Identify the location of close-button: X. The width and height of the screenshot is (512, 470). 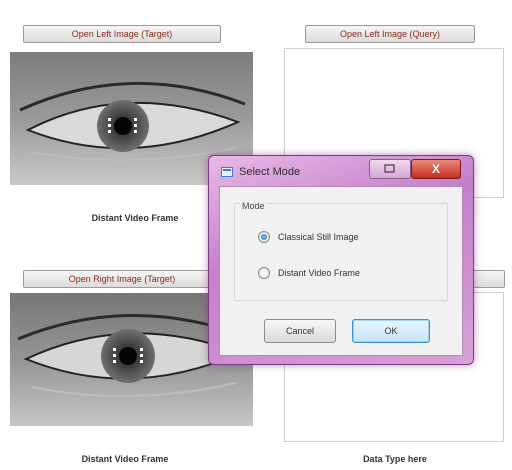
(436, 169).